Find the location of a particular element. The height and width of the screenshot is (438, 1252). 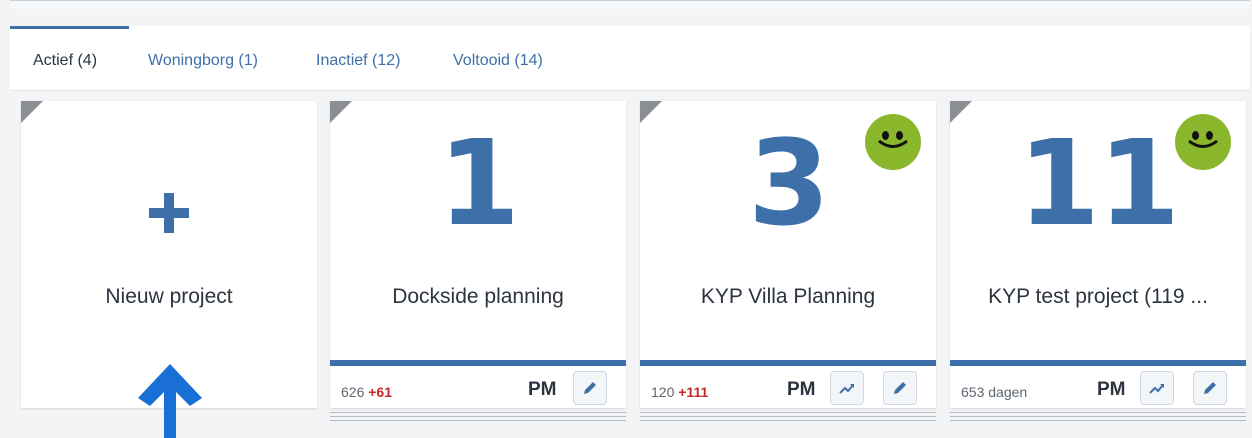

project-title: KYP Villa Planning is located at coordinates (788, 296).